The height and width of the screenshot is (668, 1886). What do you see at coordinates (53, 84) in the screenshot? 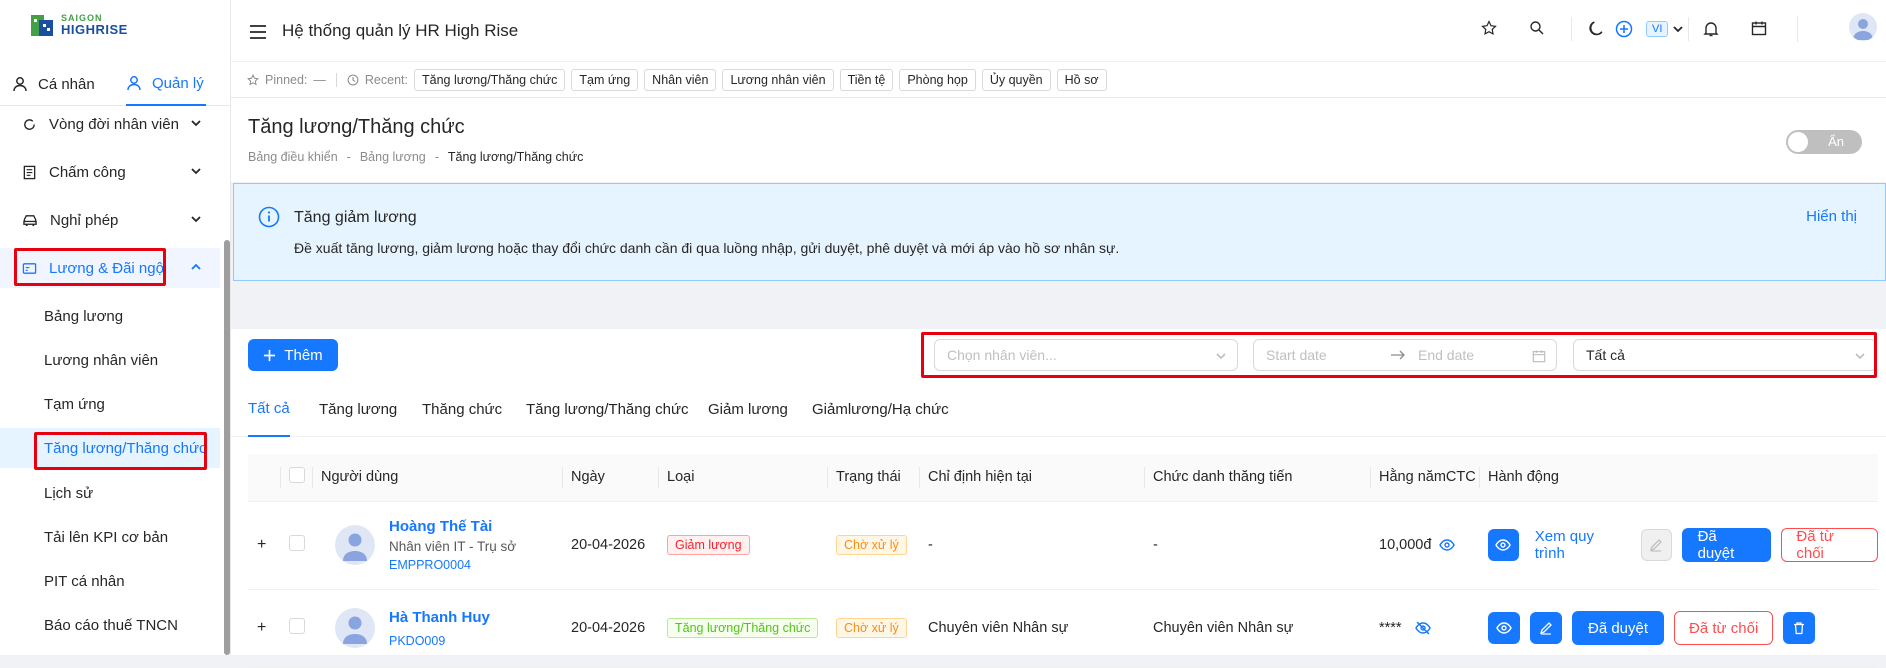
I see `mode-tab-personal: Cá nhân` at bounding box center [53, 84].